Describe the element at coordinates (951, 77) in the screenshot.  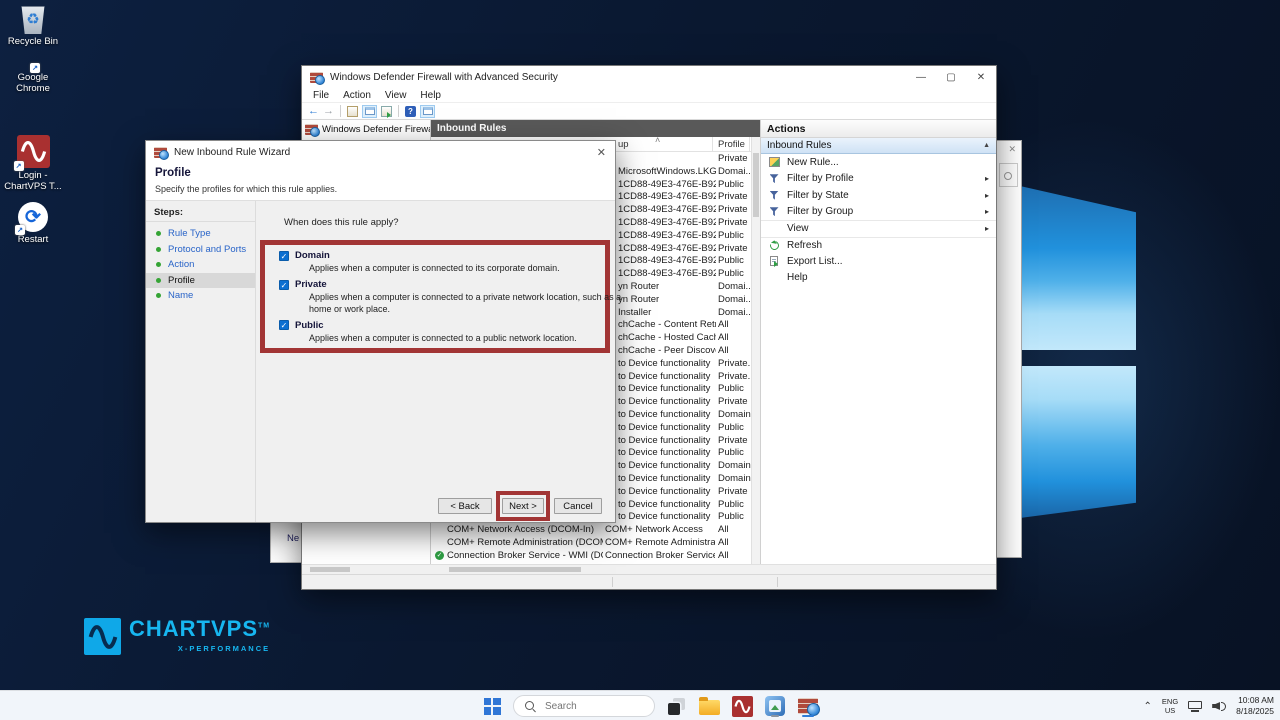
I see `maximize-button: ▢` at that location.